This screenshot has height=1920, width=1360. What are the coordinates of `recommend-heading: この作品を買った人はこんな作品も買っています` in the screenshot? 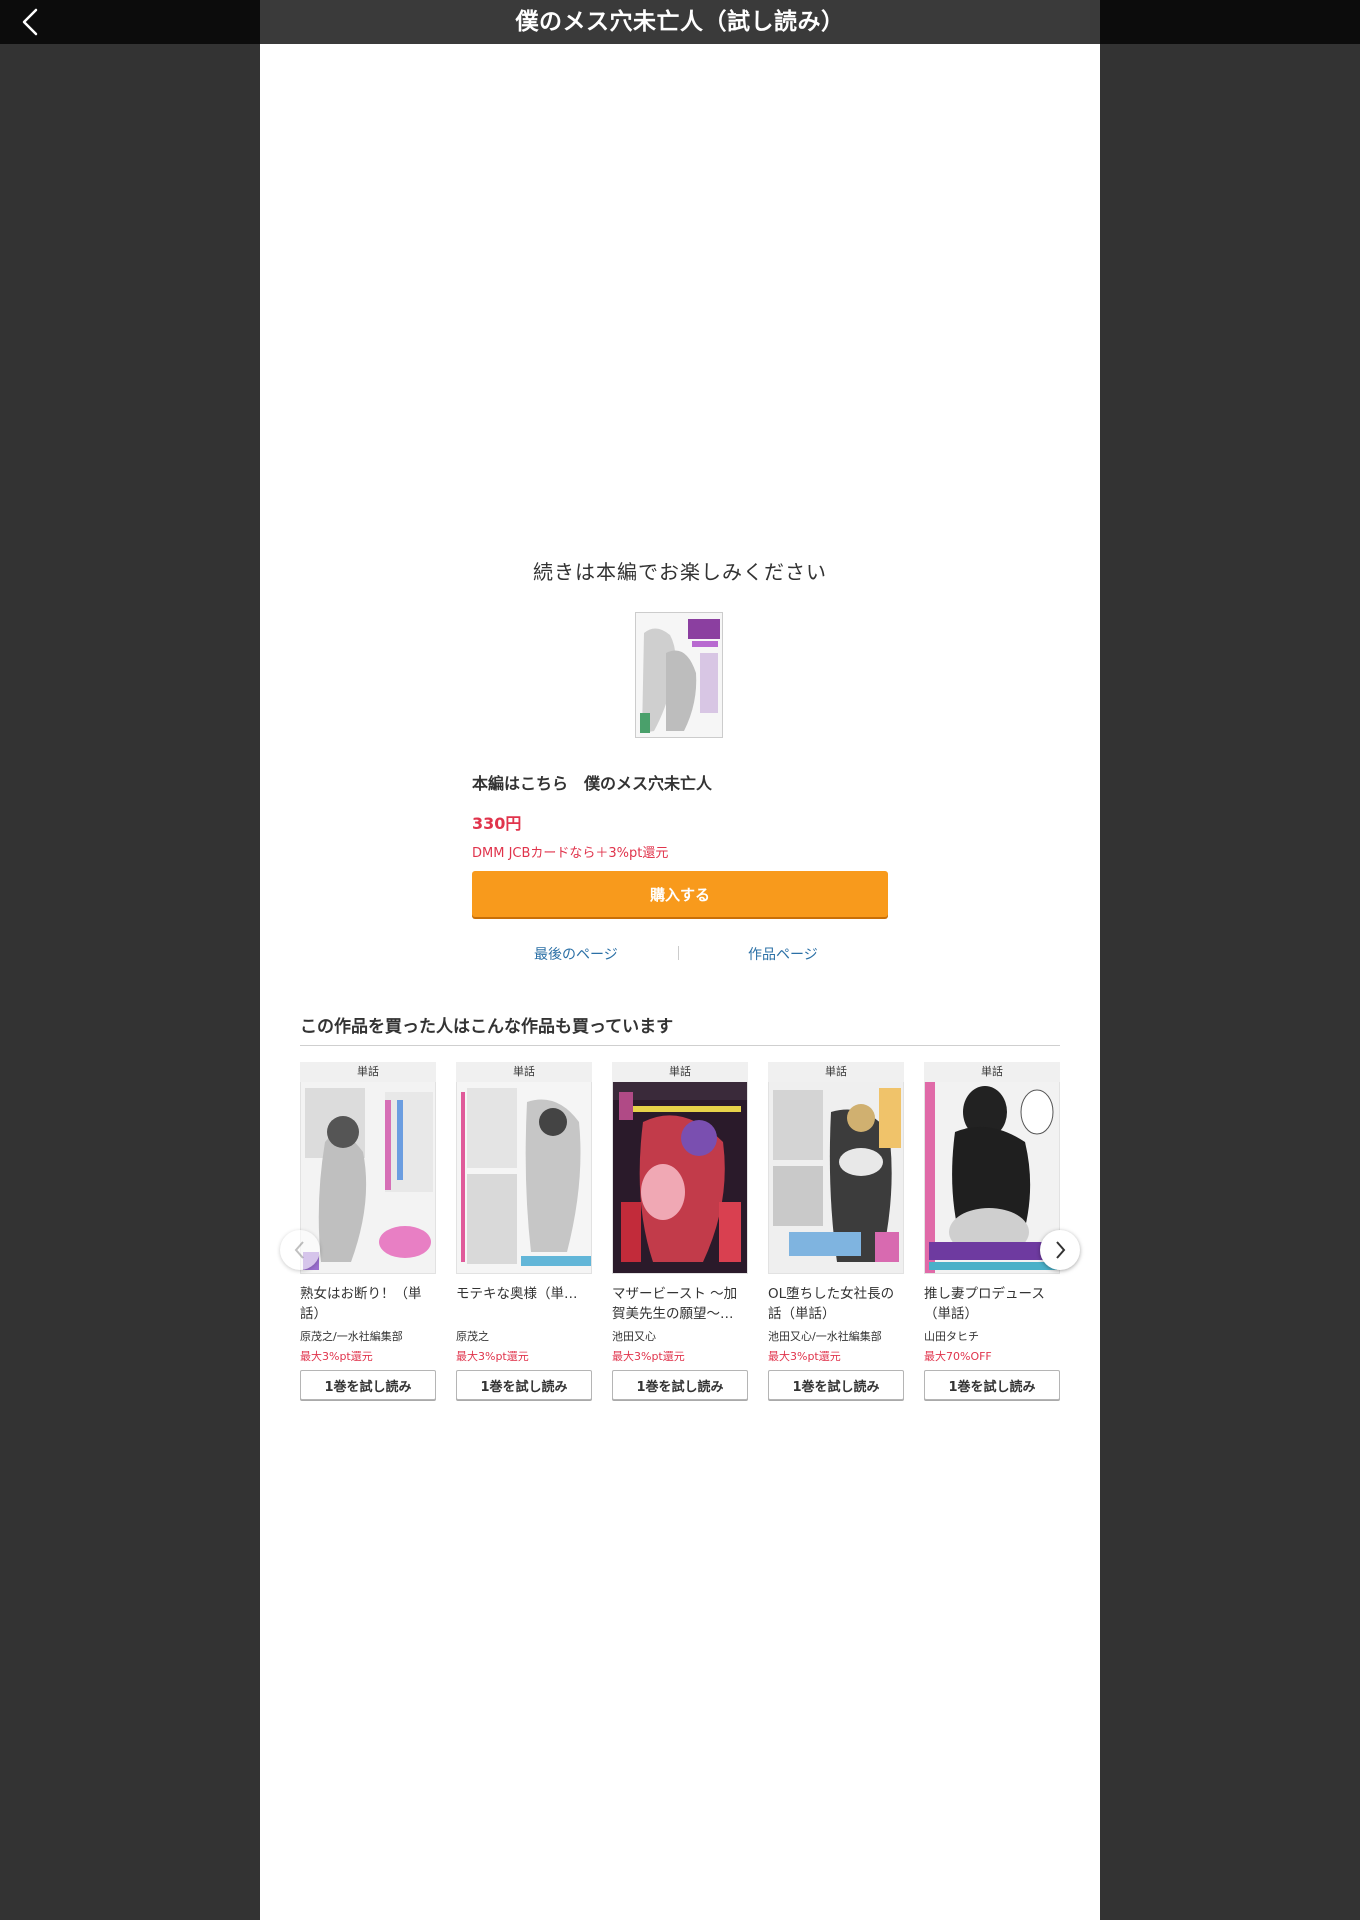 It's located at (680, 1029).